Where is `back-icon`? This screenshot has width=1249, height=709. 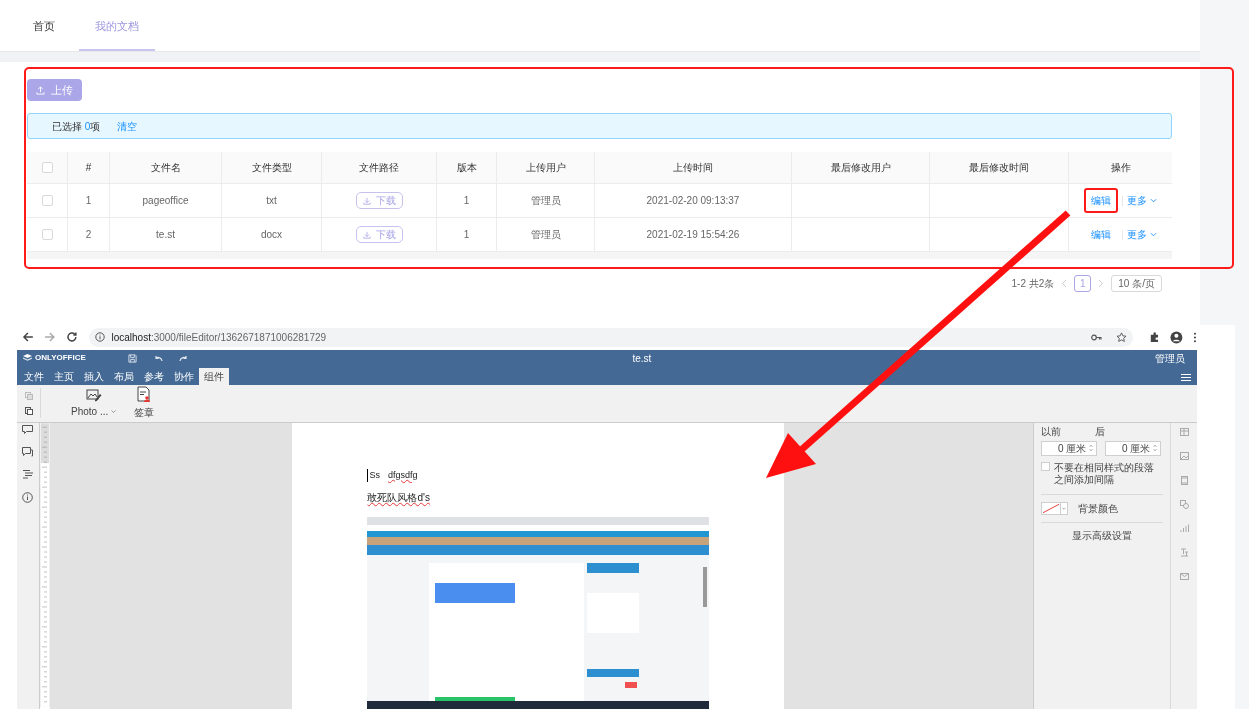 back-icon is located at coordinates (28, 337).